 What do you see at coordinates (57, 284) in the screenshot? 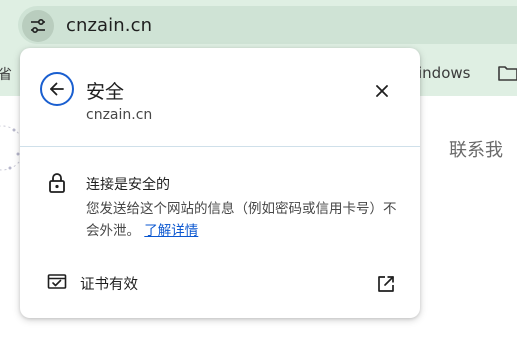
I see `certificate-icon` at bounding box center [57, 284].